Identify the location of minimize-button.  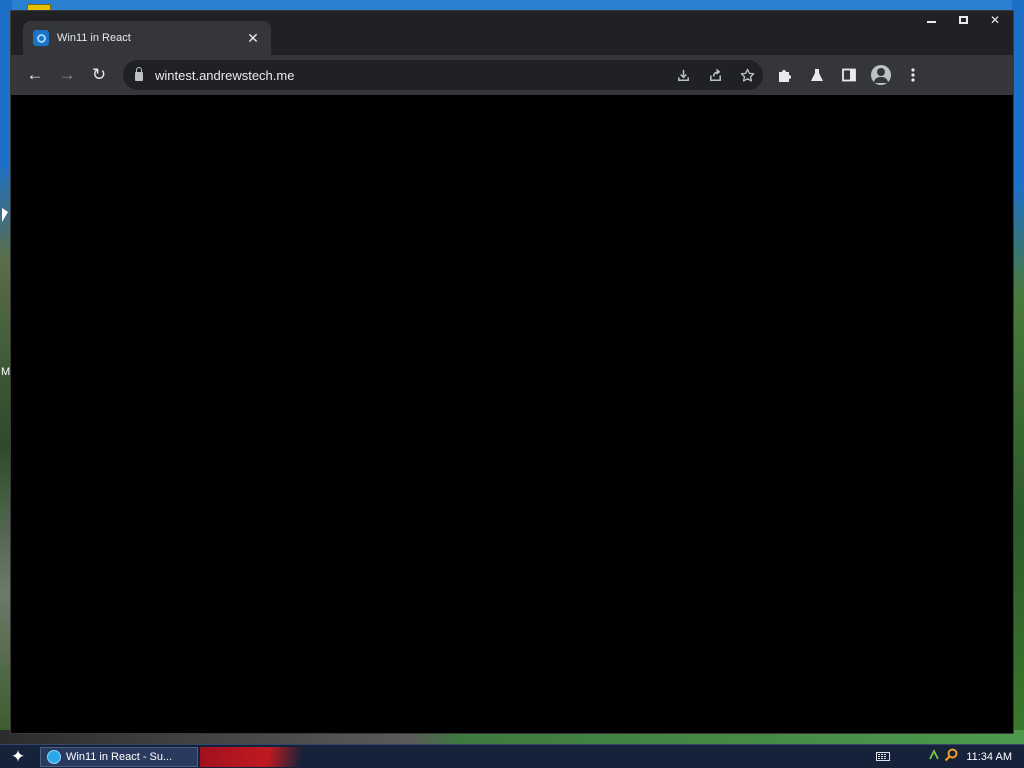
(931, 20).